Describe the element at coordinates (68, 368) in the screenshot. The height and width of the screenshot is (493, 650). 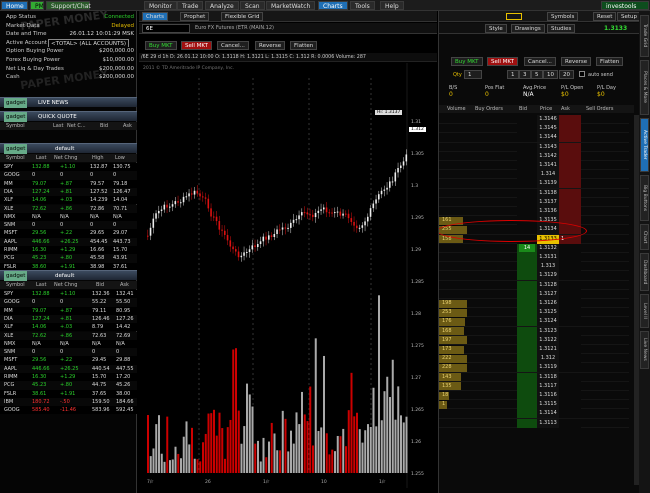
I see `watchlist-row: AAPL 446.66 +26.25 440.54 447.55` at that location.